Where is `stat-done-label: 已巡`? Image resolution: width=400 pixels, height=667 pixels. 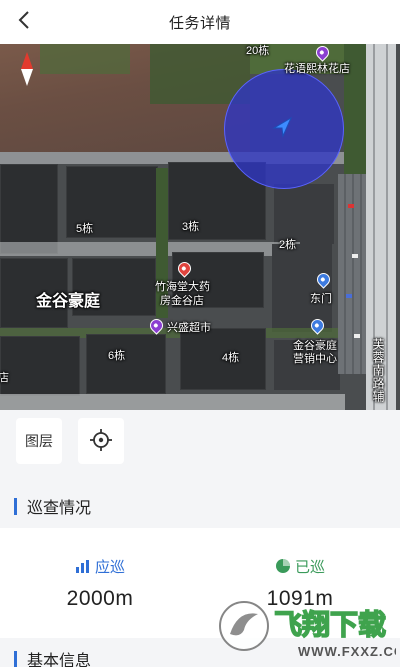 stat-done-label: 已巡 is located at coordinates (309, 567).